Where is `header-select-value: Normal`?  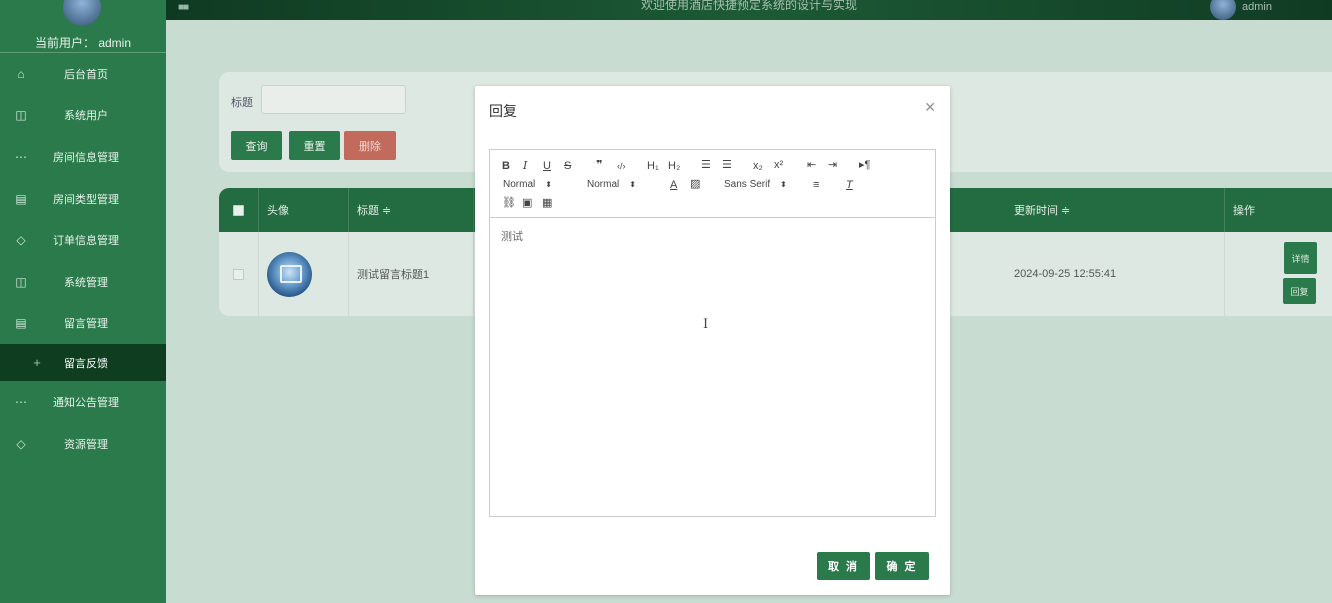
header-select-value: Normal is located at coordinates (519, 184).